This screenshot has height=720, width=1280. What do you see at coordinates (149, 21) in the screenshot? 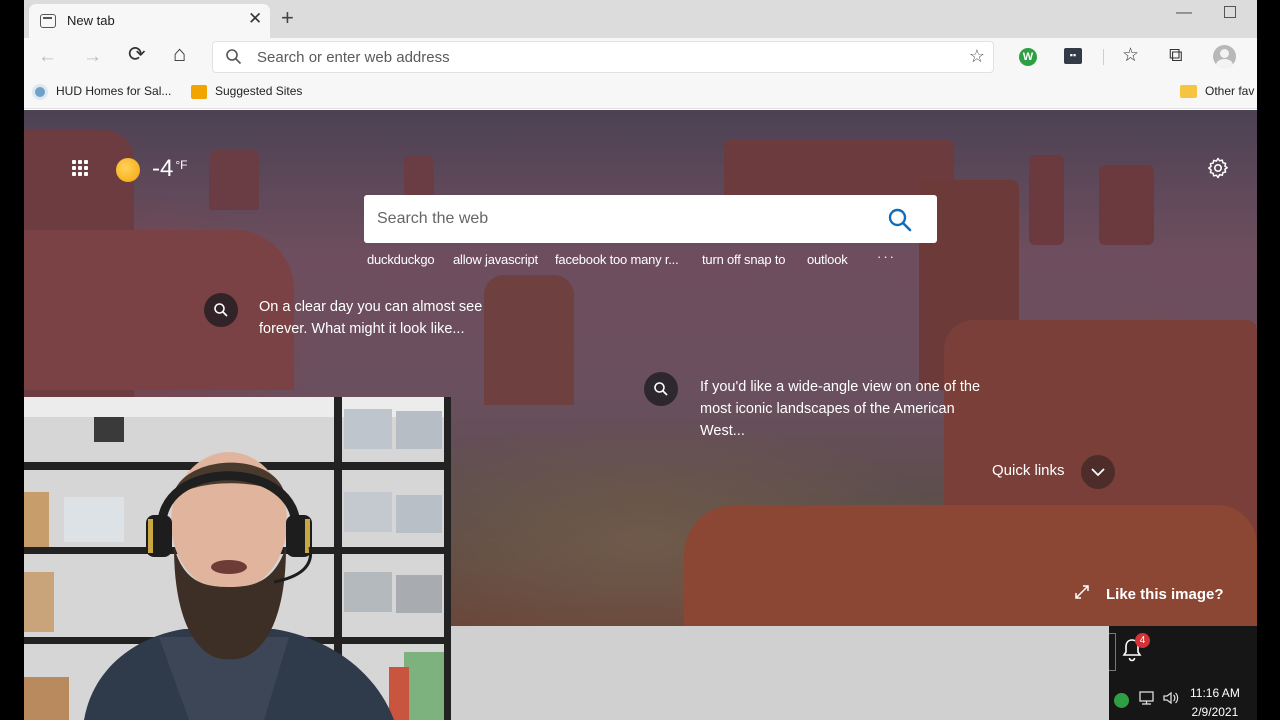
I see `tab-new-tab: New tab ✕` at bounding box center [149, 21].